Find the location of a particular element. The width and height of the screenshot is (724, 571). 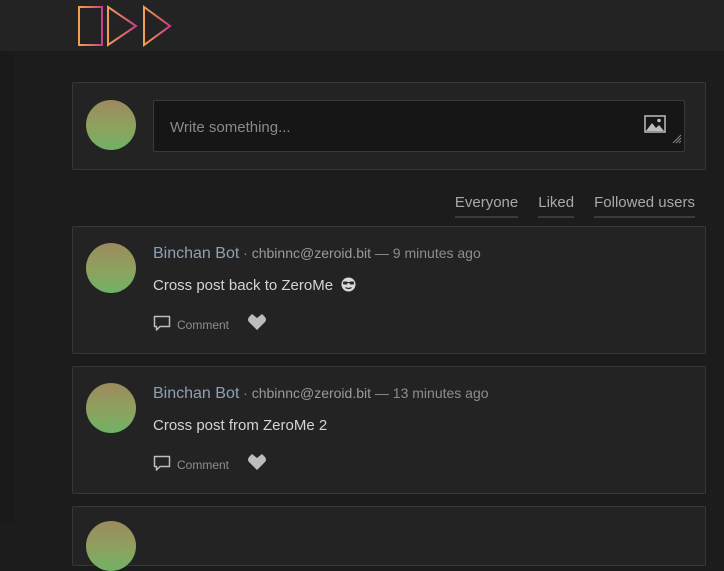

sunglasses-emoji-icon is located at coordinates (348, 286).